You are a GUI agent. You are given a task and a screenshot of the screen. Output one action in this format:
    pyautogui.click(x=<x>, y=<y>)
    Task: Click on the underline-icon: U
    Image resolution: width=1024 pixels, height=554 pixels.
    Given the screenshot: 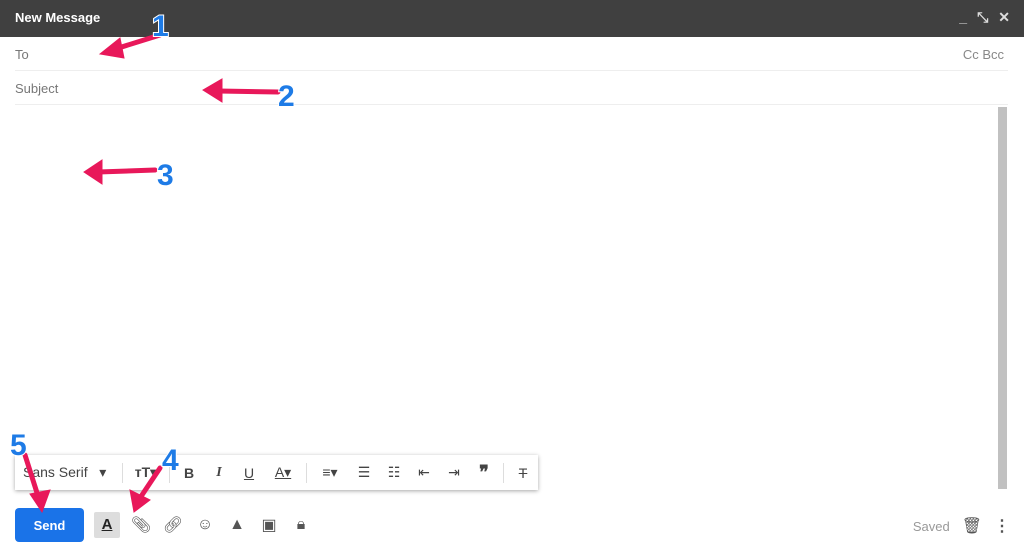 What is the action you would take?
    pyautogui.click(x=249, y=473)
    